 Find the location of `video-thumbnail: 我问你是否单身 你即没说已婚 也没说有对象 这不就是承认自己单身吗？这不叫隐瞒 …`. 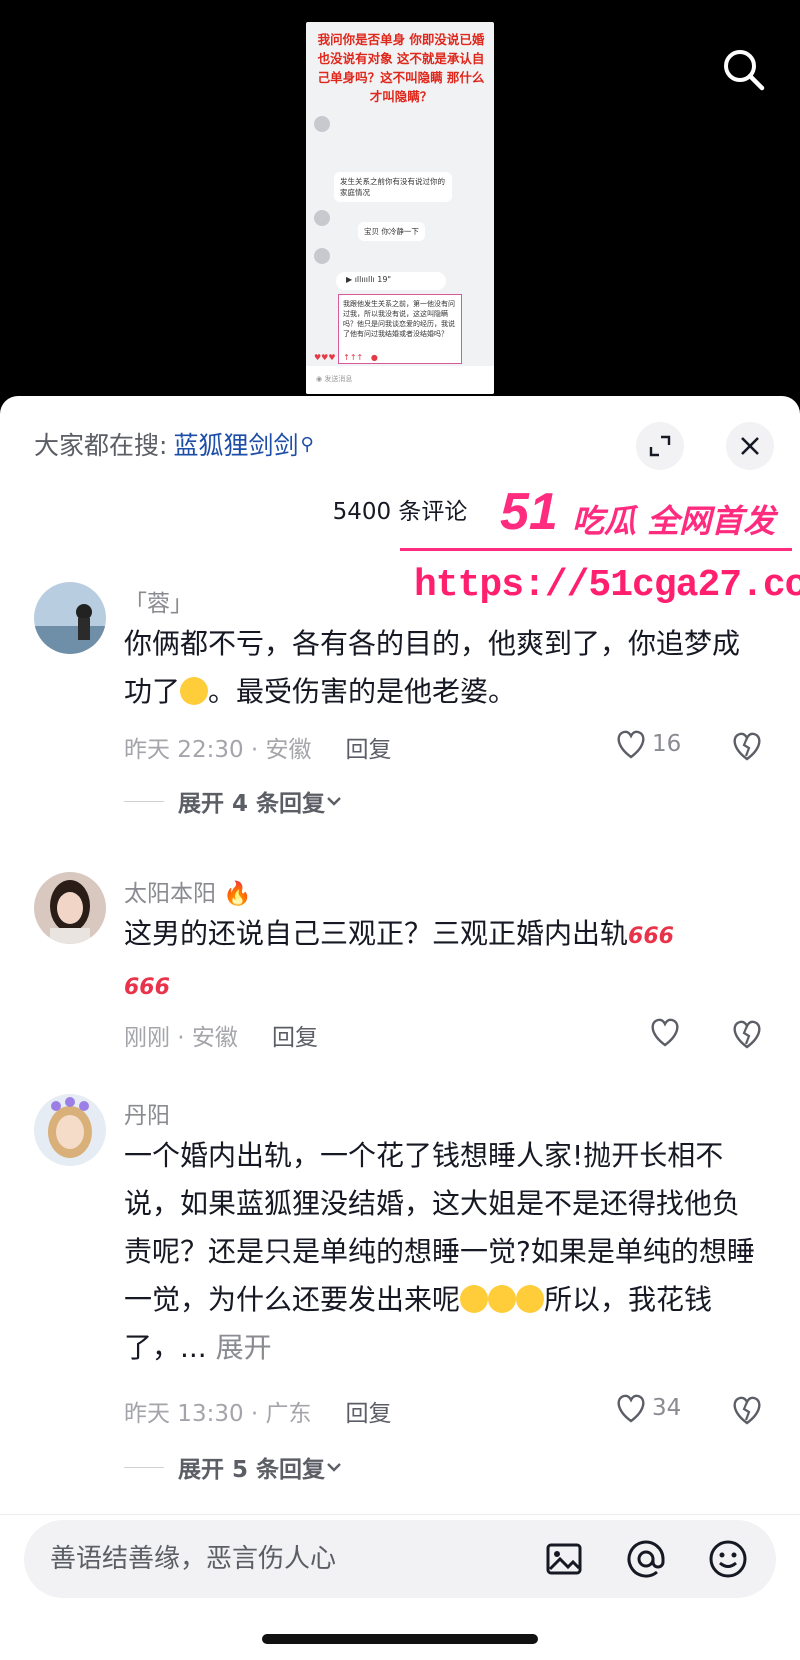

video-thumbnail: 我问你是否单身 你即没说已婚 也没说有对象 这不就是承认自己单身吗？这不叫隐瞒 … is located at coordinates (400, 208).